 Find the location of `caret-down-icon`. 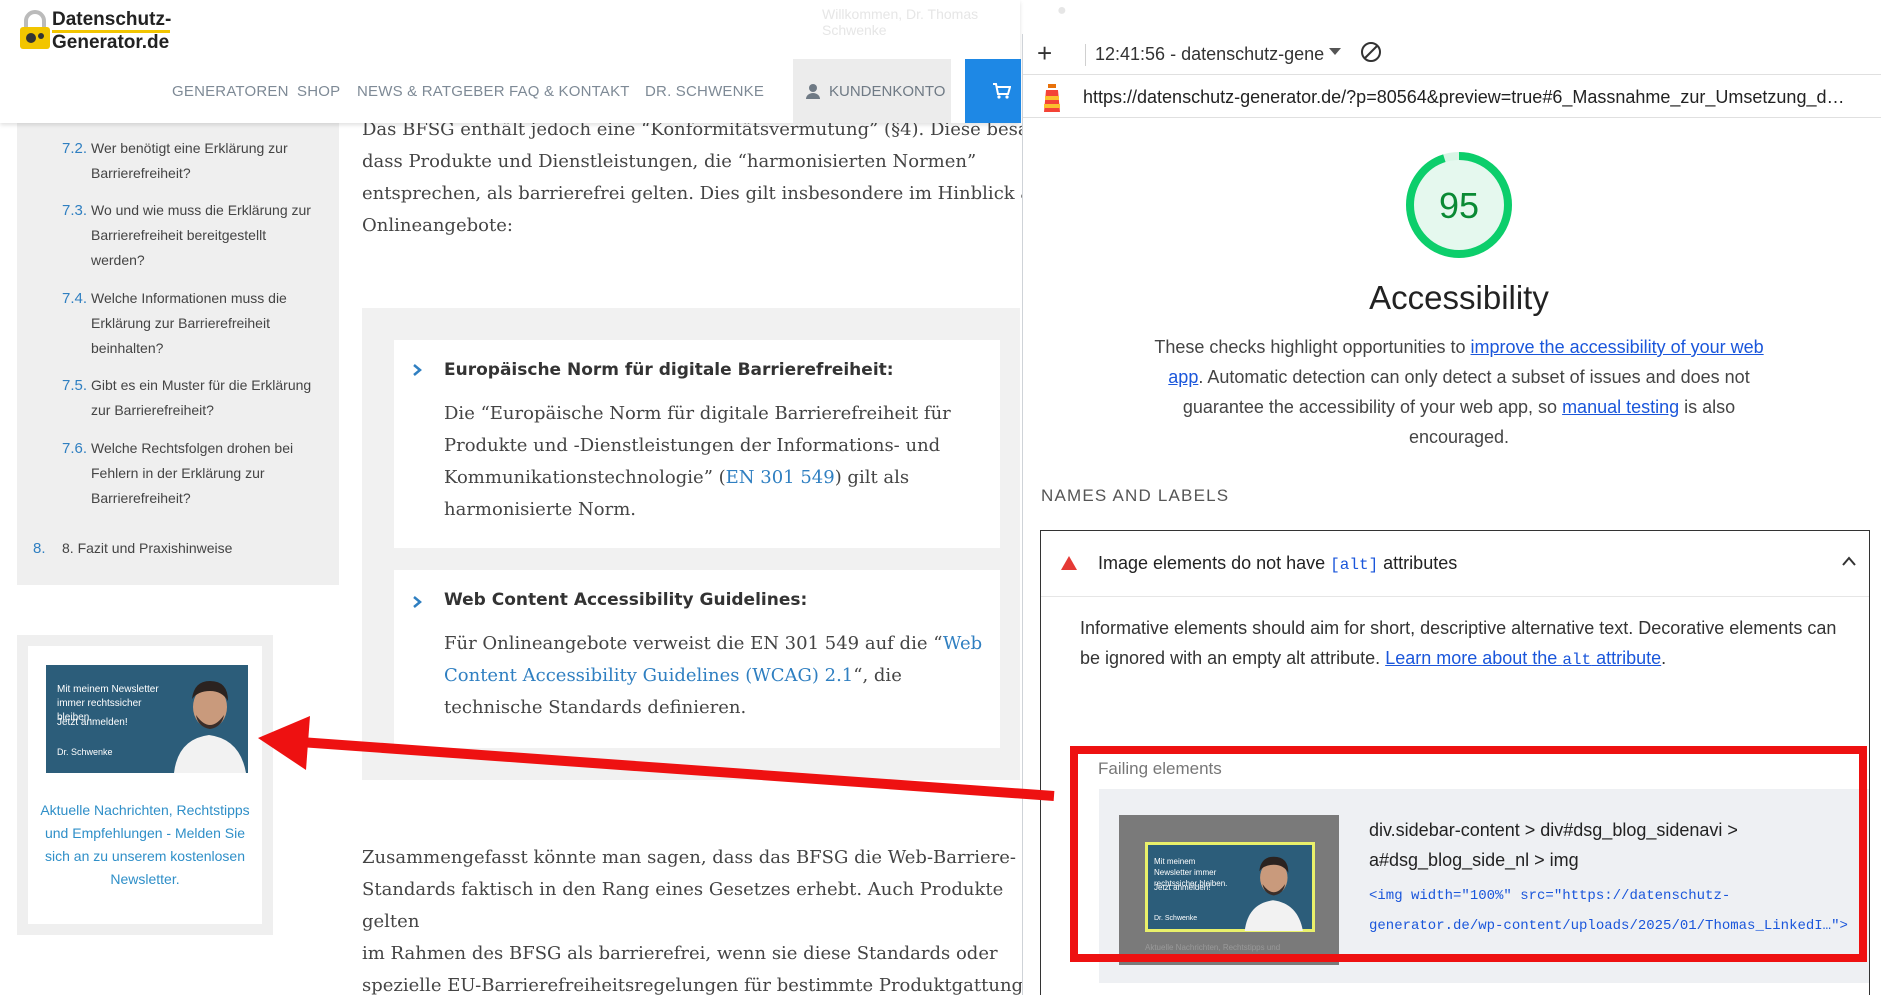

caret-down-icon is located at coordinates (1335, 51).